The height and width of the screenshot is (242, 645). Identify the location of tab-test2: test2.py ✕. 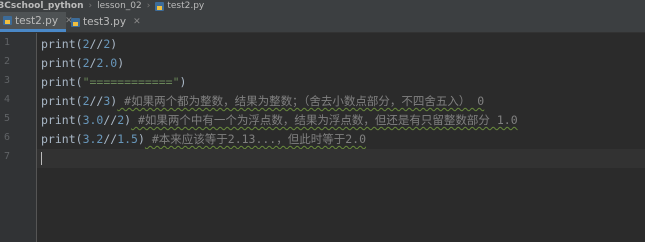
(36, 22).